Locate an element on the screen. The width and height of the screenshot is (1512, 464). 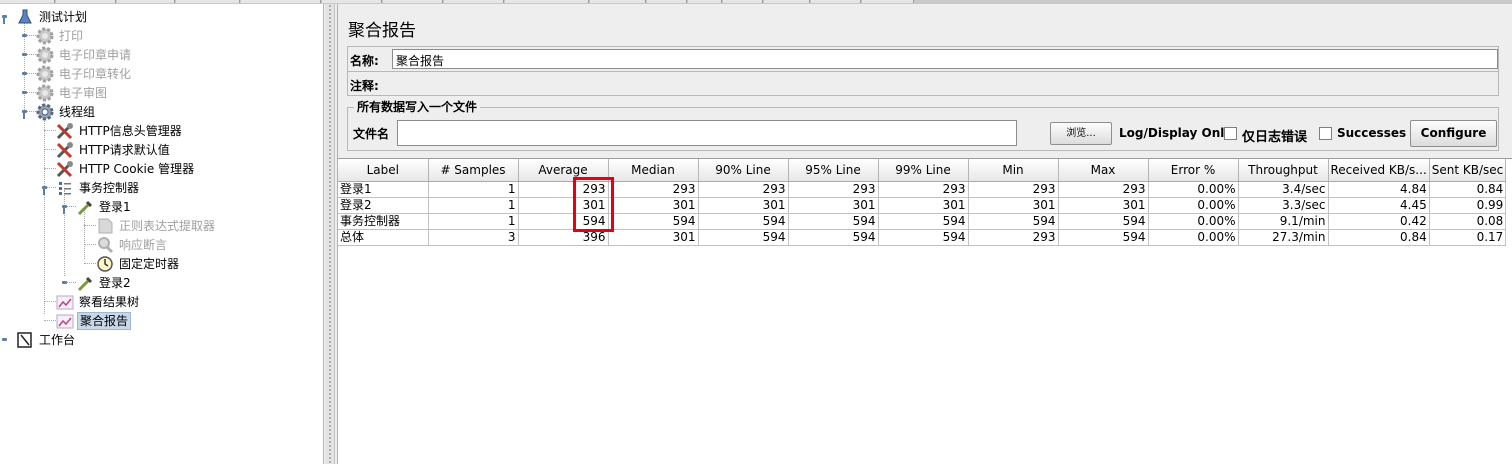
table-cell: 3.3/sec is located at coordinates (1283, 205).